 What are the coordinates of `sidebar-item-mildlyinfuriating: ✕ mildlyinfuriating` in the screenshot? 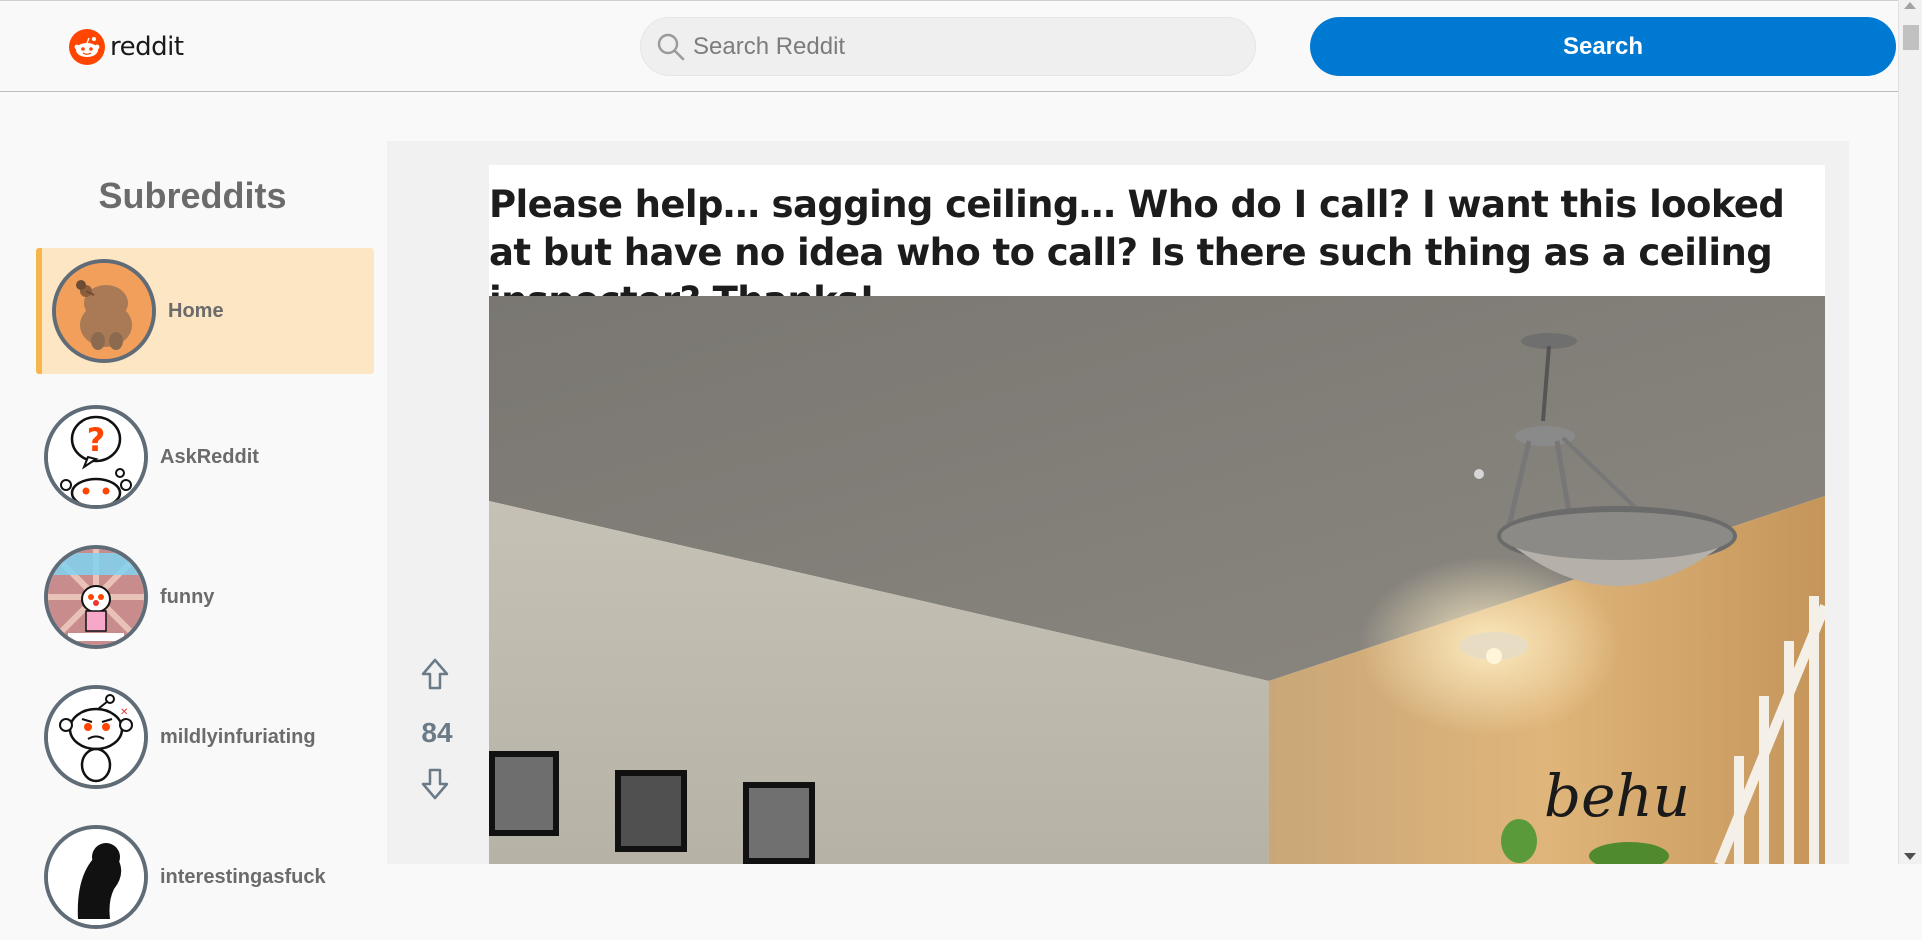 It's located at (205, 737).